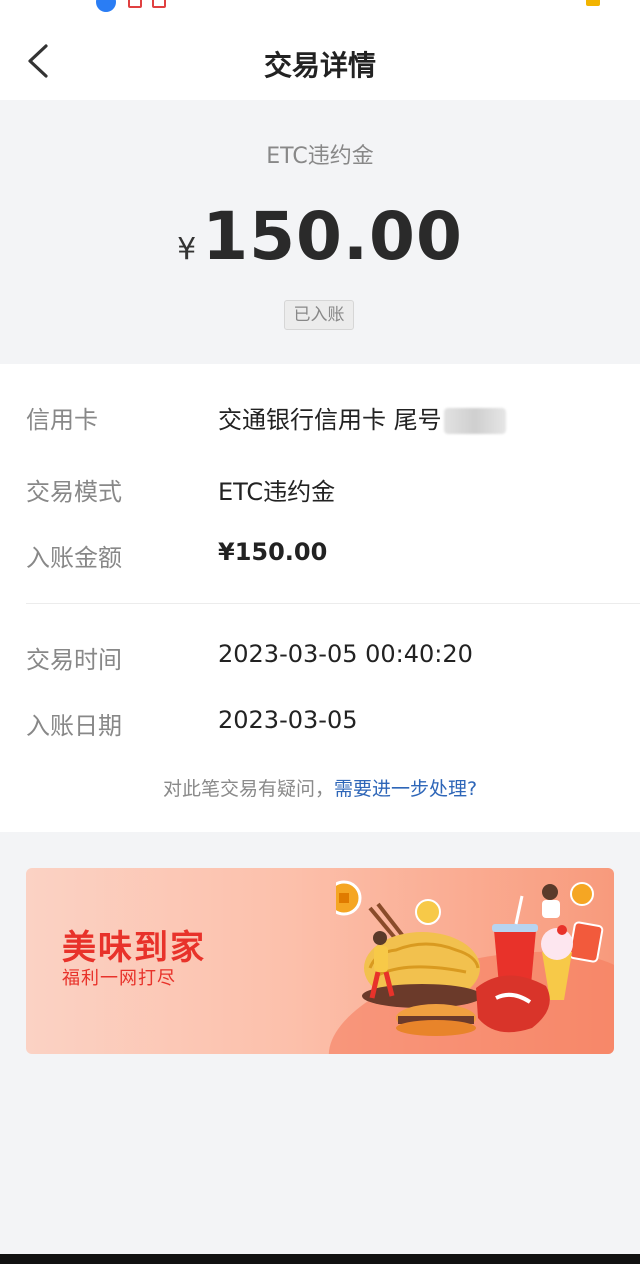 Image resolution: width=640 pixels, height=1264 pixels. What do you see at coordinates (319, 65) in the screenshot?
I see `page-title: 交易详情` at bounding box center [319, 65].